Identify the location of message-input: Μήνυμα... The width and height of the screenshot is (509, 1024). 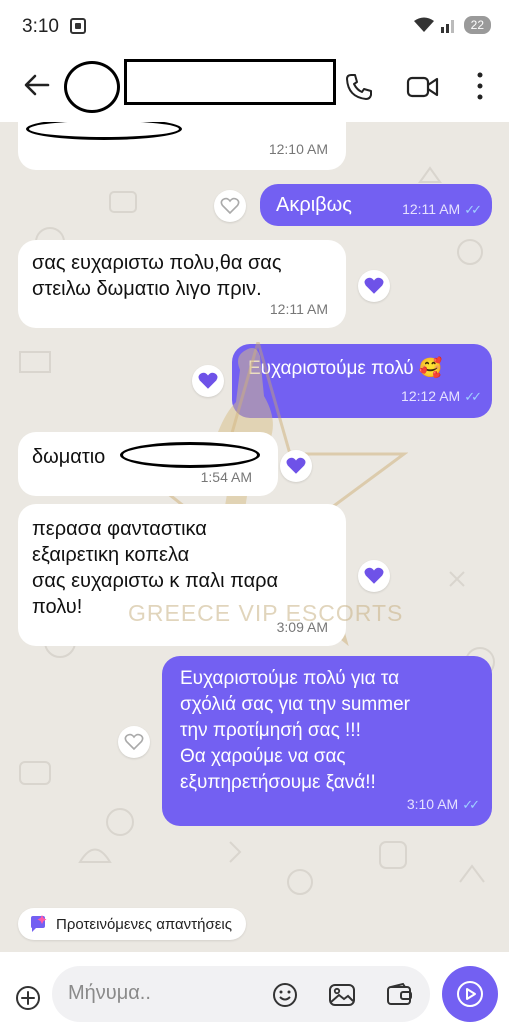
(241, 994).